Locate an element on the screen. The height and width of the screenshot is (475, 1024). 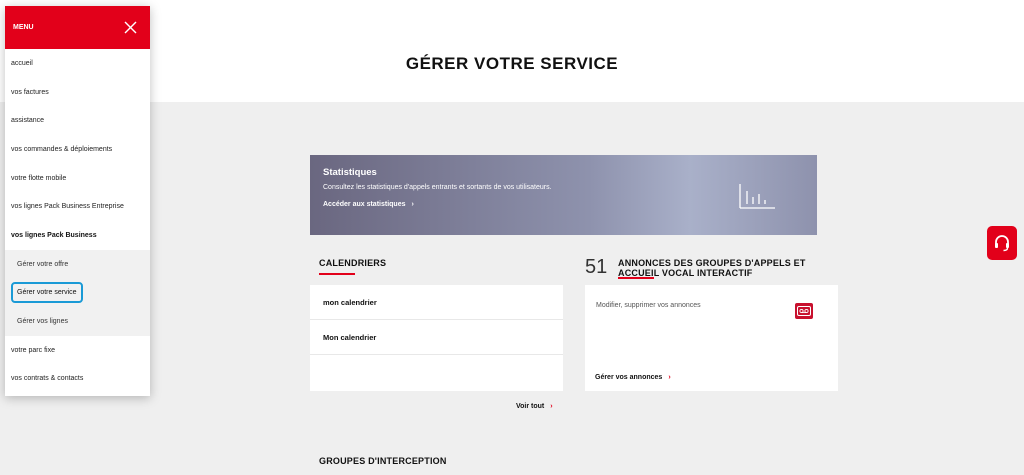
menu-item-parc-fixe: votre parc fixe is located at coordinates (77, 350).